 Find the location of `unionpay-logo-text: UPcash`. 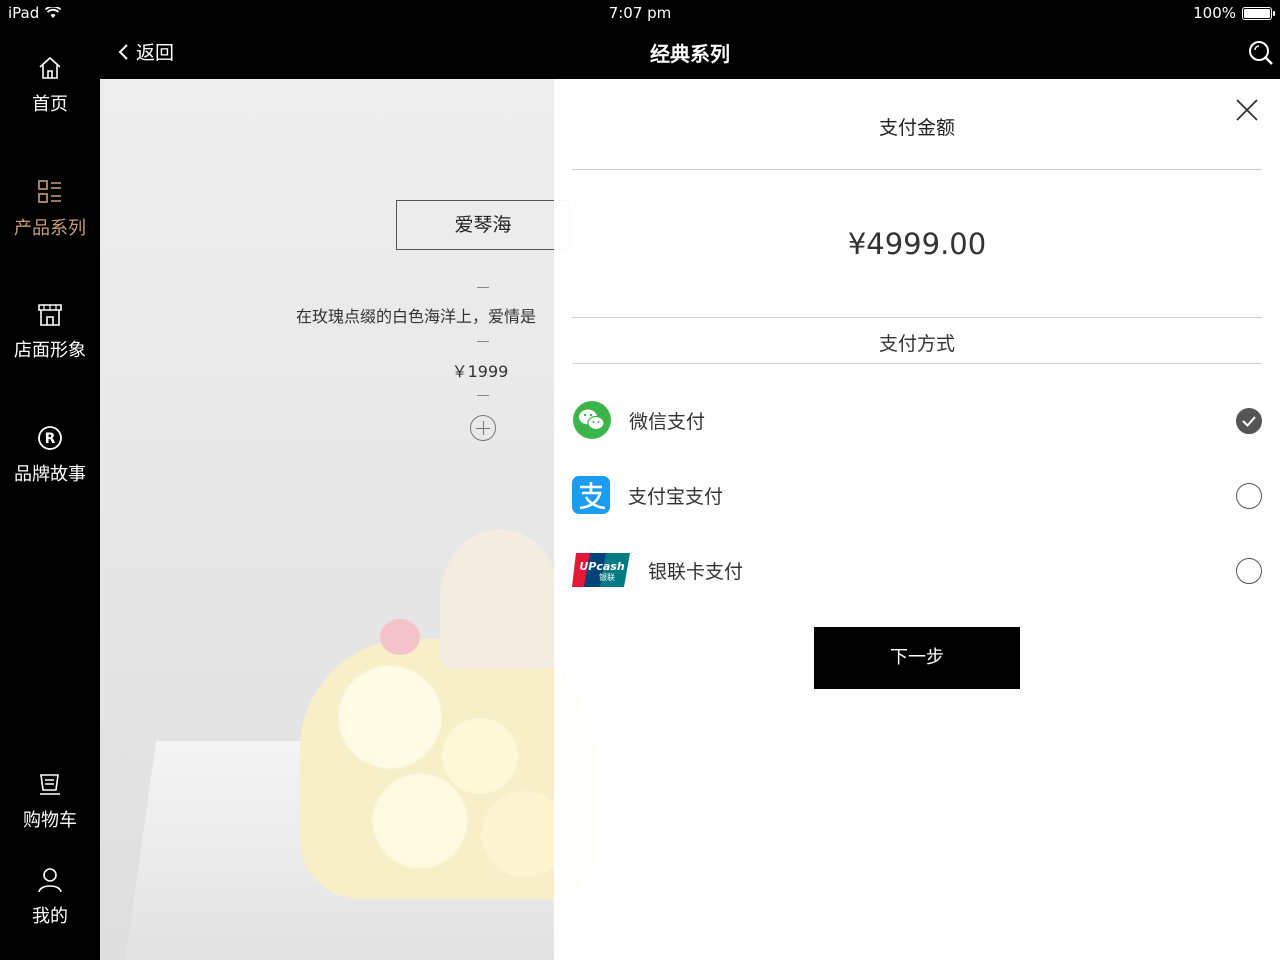

unionpay-logo-text: UPcash is located at coordinates (601, 566).